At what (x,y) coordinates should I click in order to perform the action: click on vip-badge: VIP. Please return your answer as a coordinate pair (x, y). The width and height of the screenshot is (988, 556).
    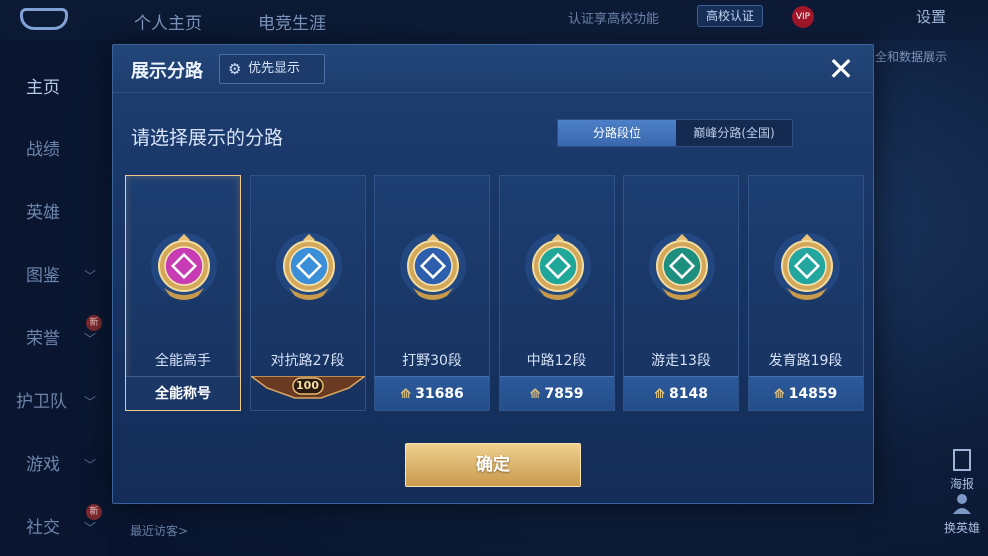
    Looking at the image, I should click on (803, 17).